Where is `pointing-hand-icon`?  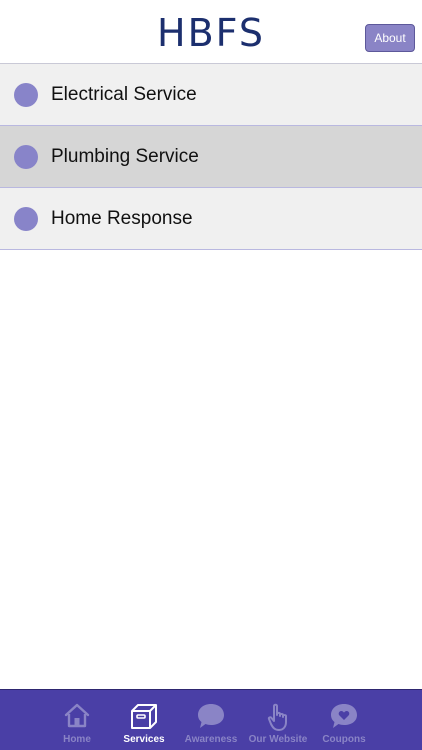 pointing-hand-icon is located at coordinates (278, 719).